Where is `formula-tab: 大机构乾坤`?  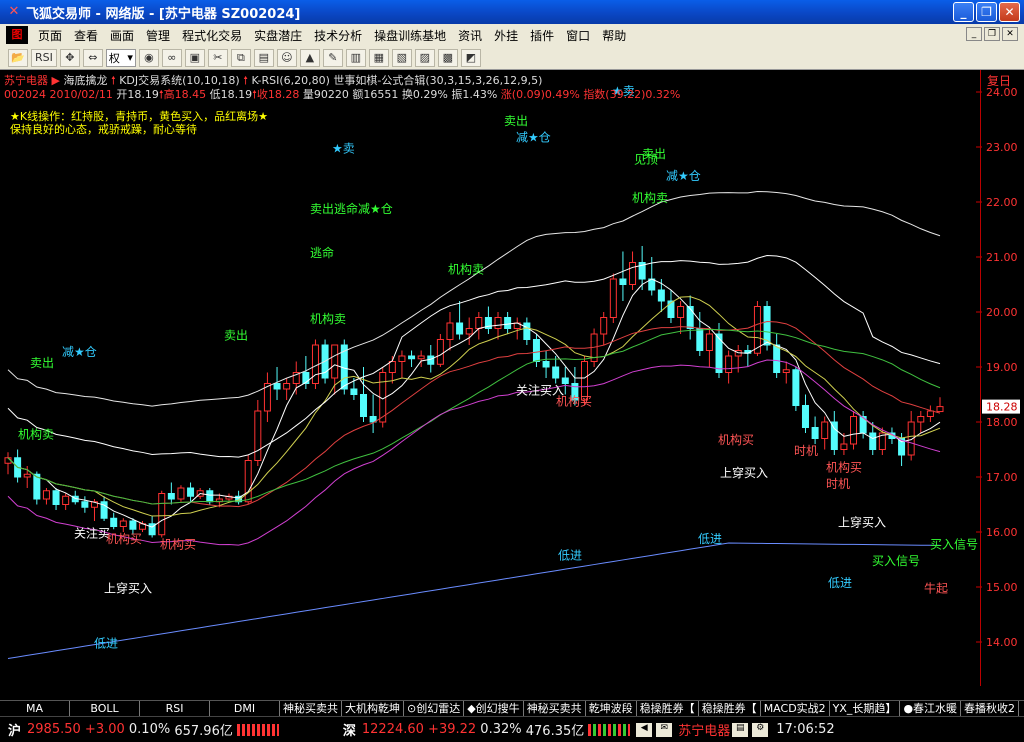 formula-tab: 大机构乾坤 is located at coordinates (373, 708).